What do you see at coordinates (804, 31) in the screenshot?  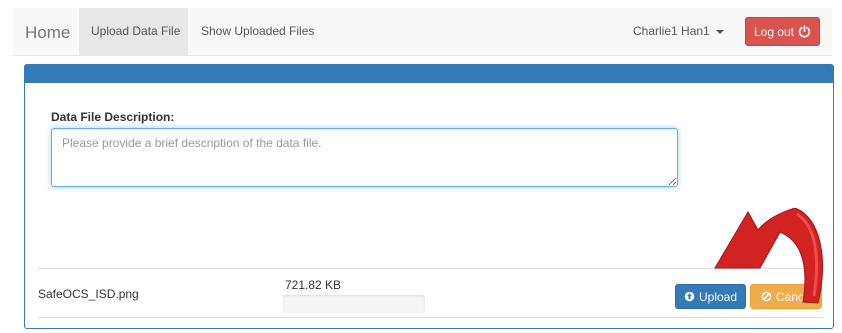 I see `power-icon` at bounding box center [804, 31].